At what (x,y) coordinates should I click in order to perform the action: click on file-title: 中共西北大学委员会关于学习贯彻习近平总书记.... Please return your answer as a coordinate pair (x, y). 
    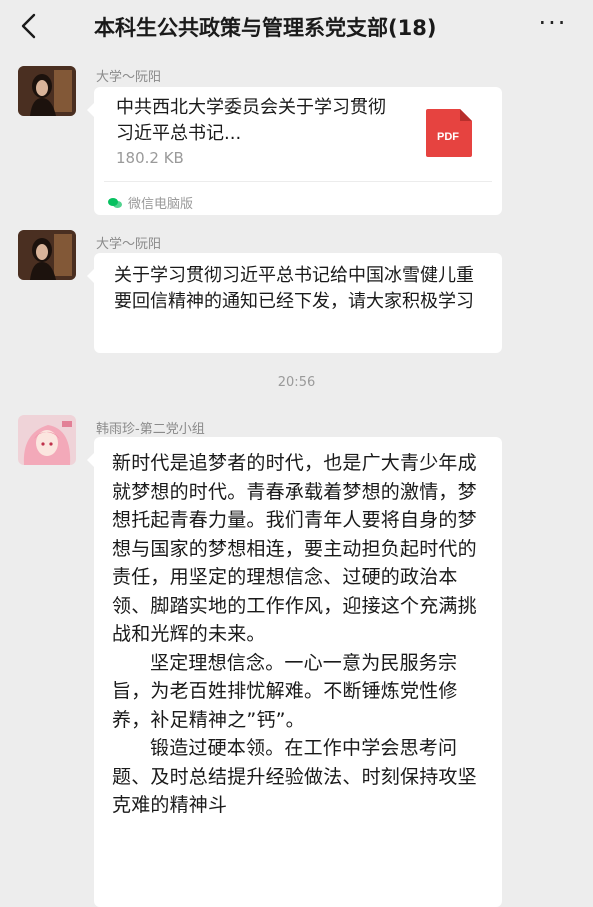
    Looking at the image, I should click on (251, 120).